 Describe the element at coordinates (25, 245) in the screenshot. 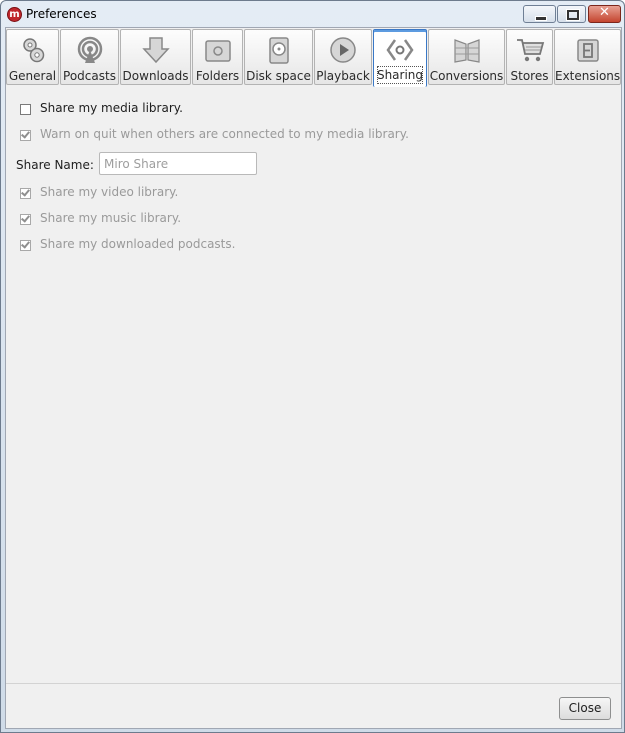

I see `share-podcasts-checkbox` at that location.